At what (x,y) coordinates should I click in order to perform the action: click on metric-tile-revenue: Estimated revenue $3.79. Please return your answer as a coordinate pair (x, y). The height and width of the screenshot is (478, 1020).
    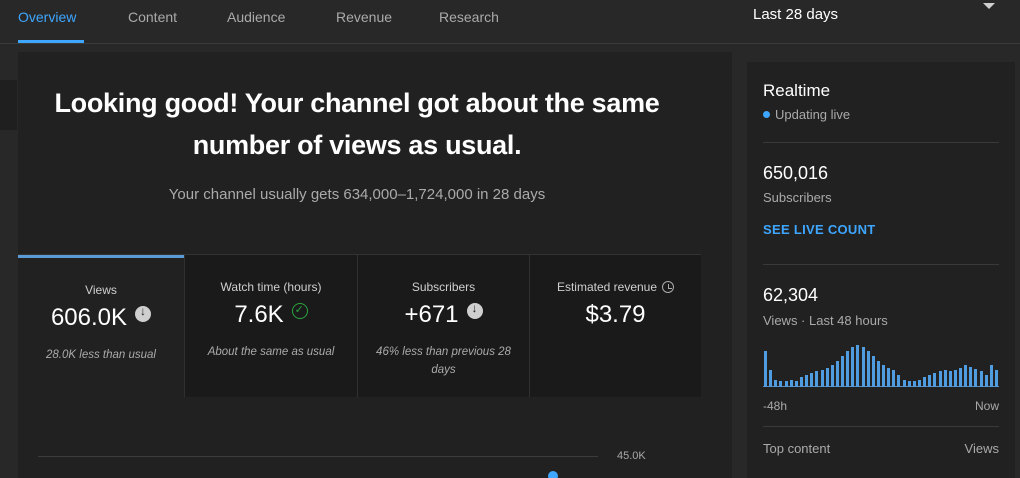
    Looking at the image, I should click on (615, 326).